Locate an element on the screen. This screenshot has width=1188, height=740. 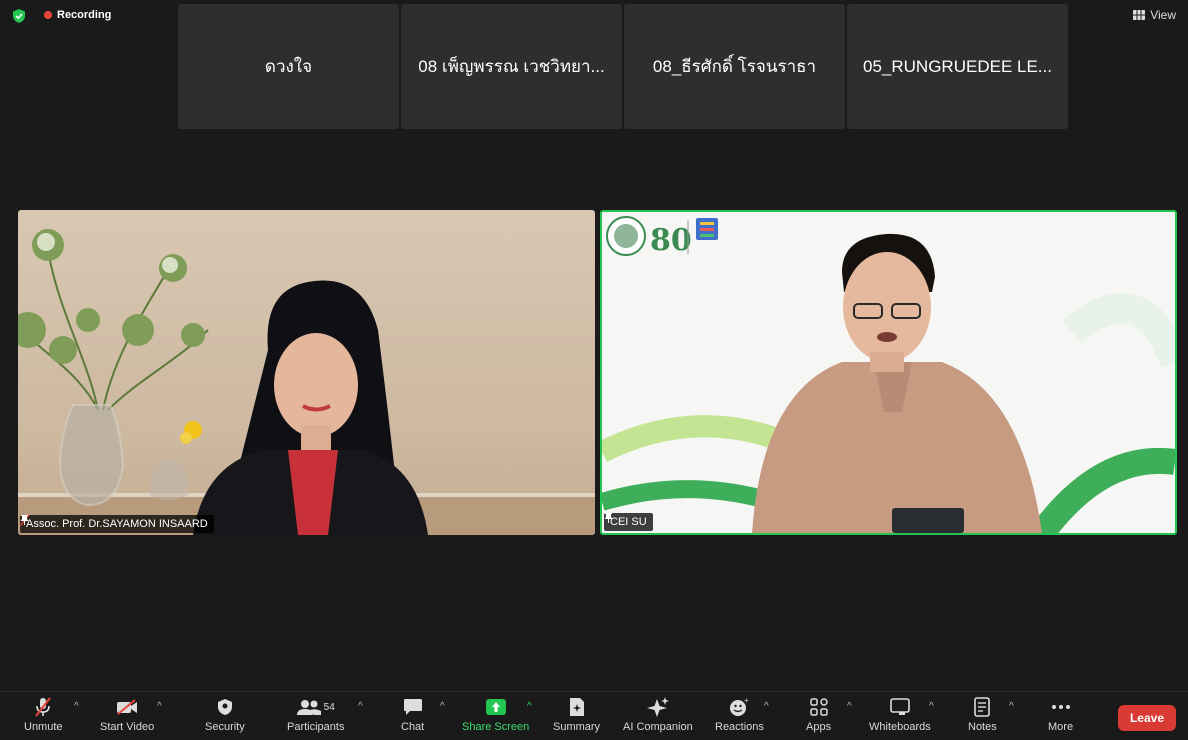
reactions-button: + Reactions is located at coordinates (739, 714).